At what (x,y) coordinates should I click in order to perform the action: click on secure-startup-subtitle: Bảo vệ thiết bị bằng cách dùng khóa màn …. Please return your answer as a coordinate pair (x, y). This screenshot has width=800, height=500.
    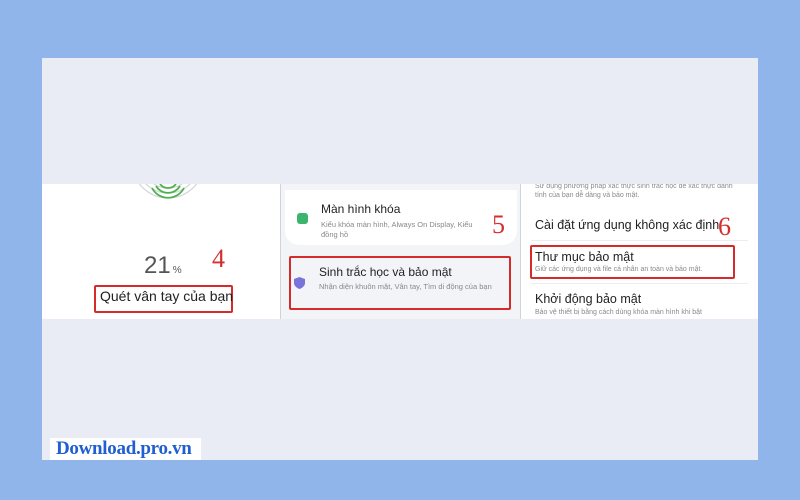
    Looking at the image, I should click on (618, 312).